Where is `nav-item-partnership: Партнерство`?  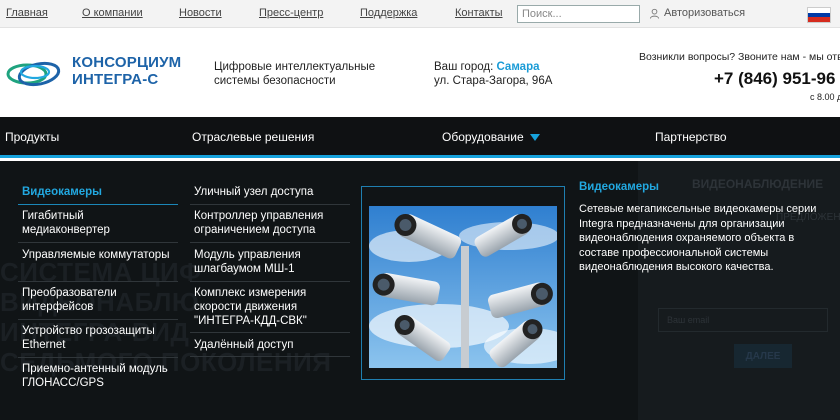
nav-item-partnership: Партнерство is located at coordinates (691, 137).